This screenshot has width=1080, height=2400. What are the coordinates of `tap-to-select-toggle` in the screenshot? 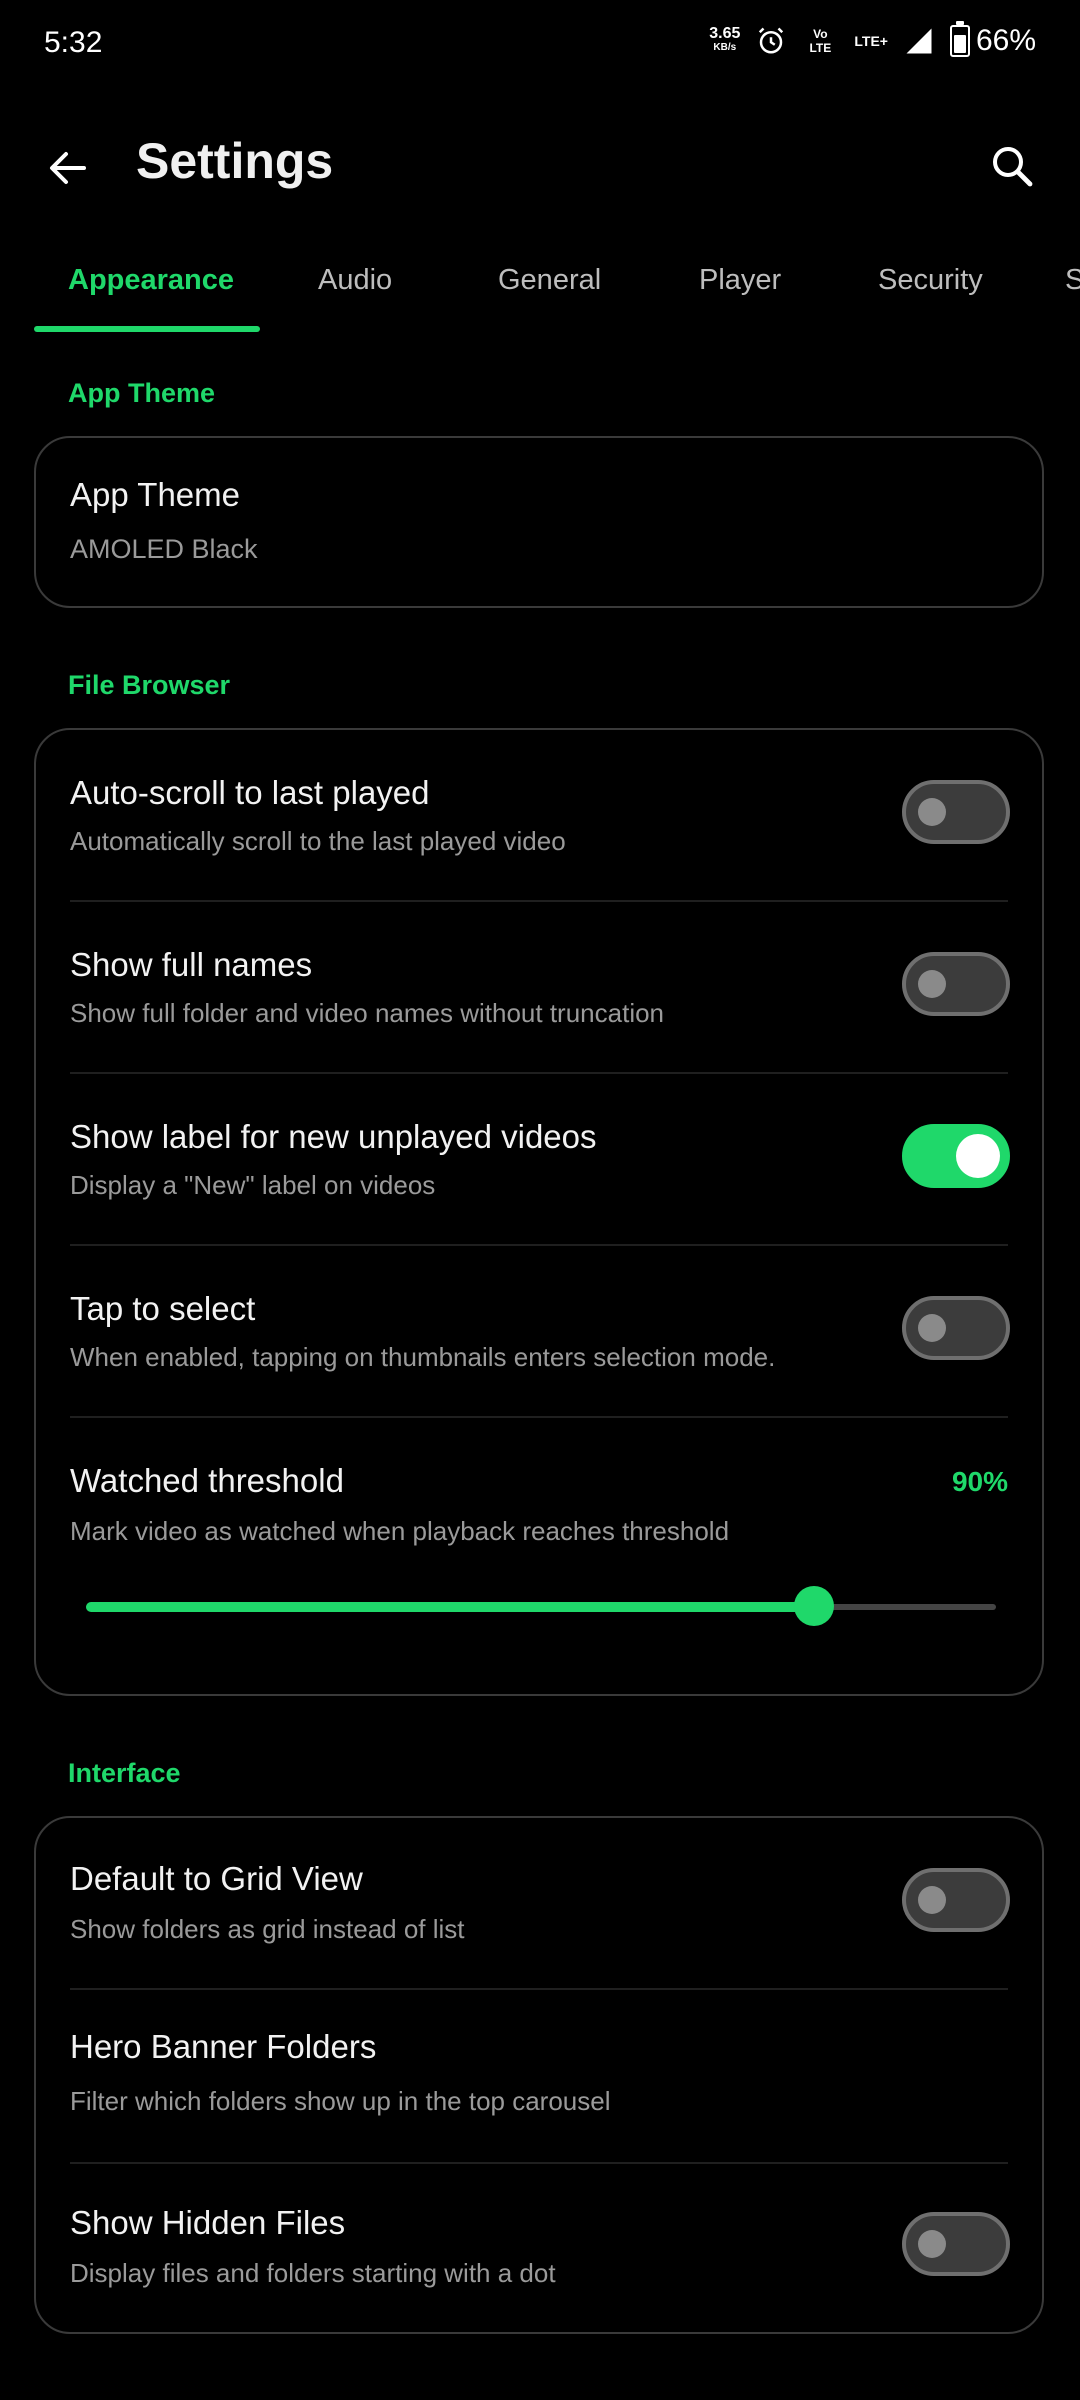 It's located at (956, 1328).